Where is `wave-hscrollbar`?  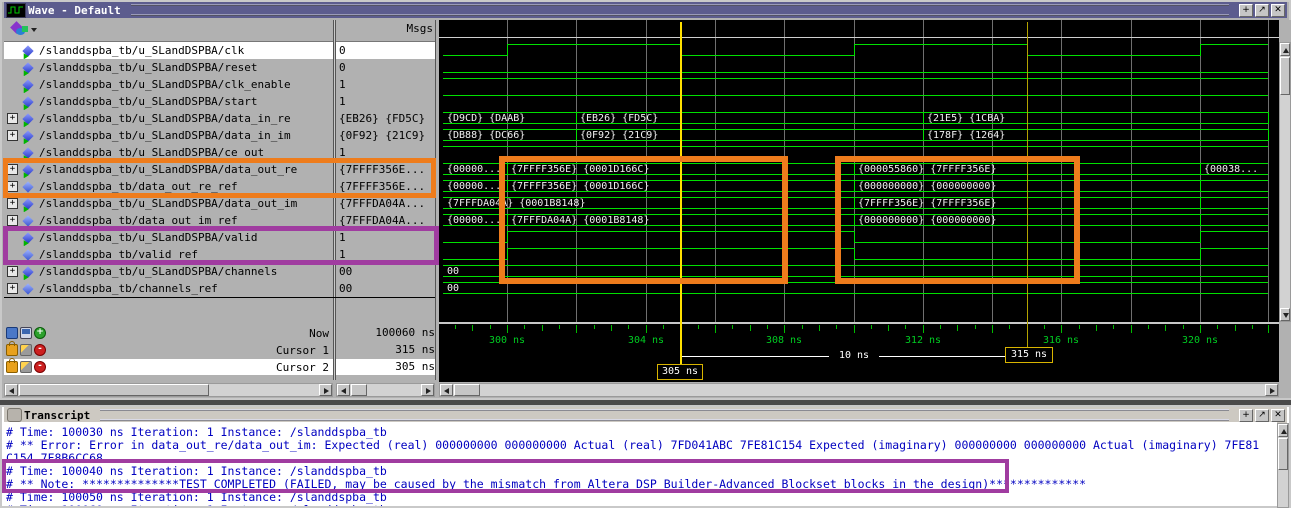 wave-hscrollbar is located at coordinates (859, 390).